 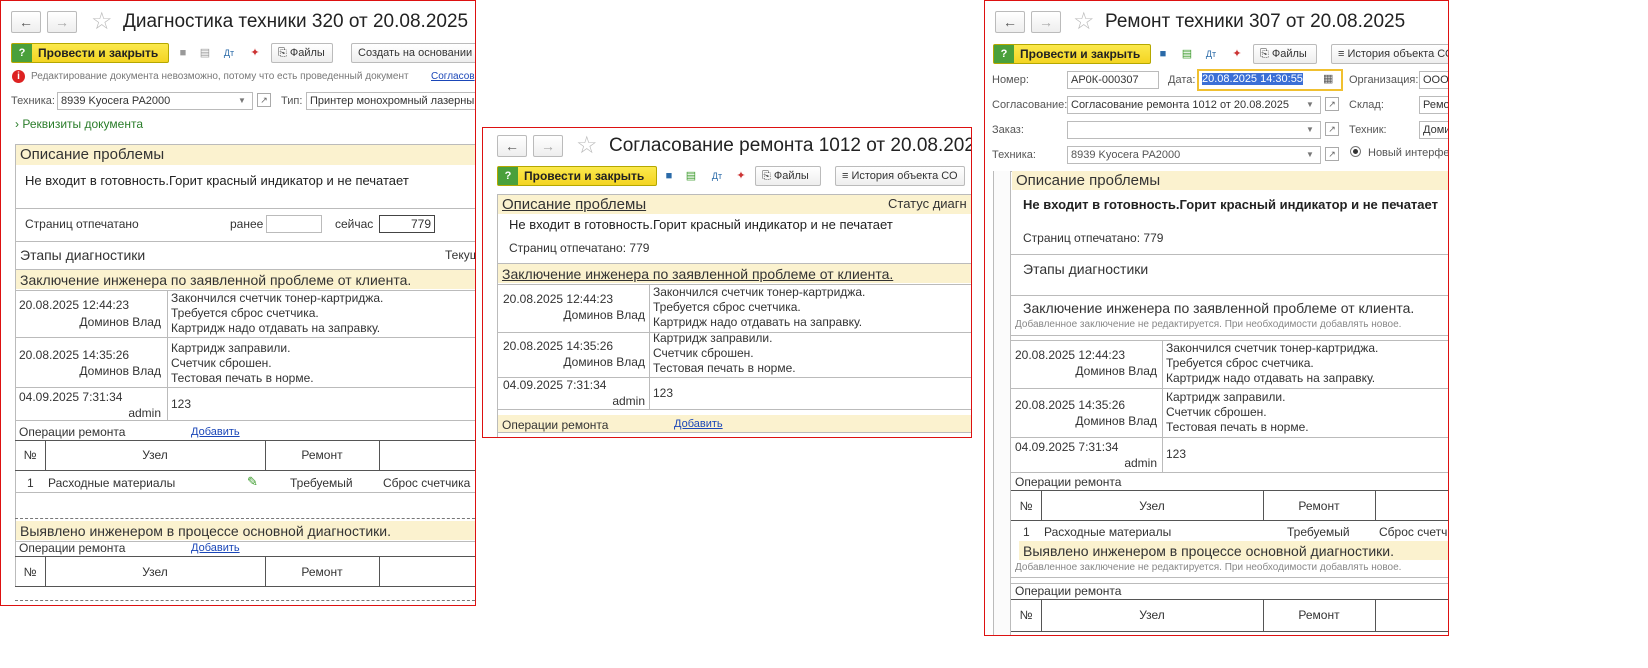 I want to click on tech-label: Техника:, so click(x=1014, y=155).